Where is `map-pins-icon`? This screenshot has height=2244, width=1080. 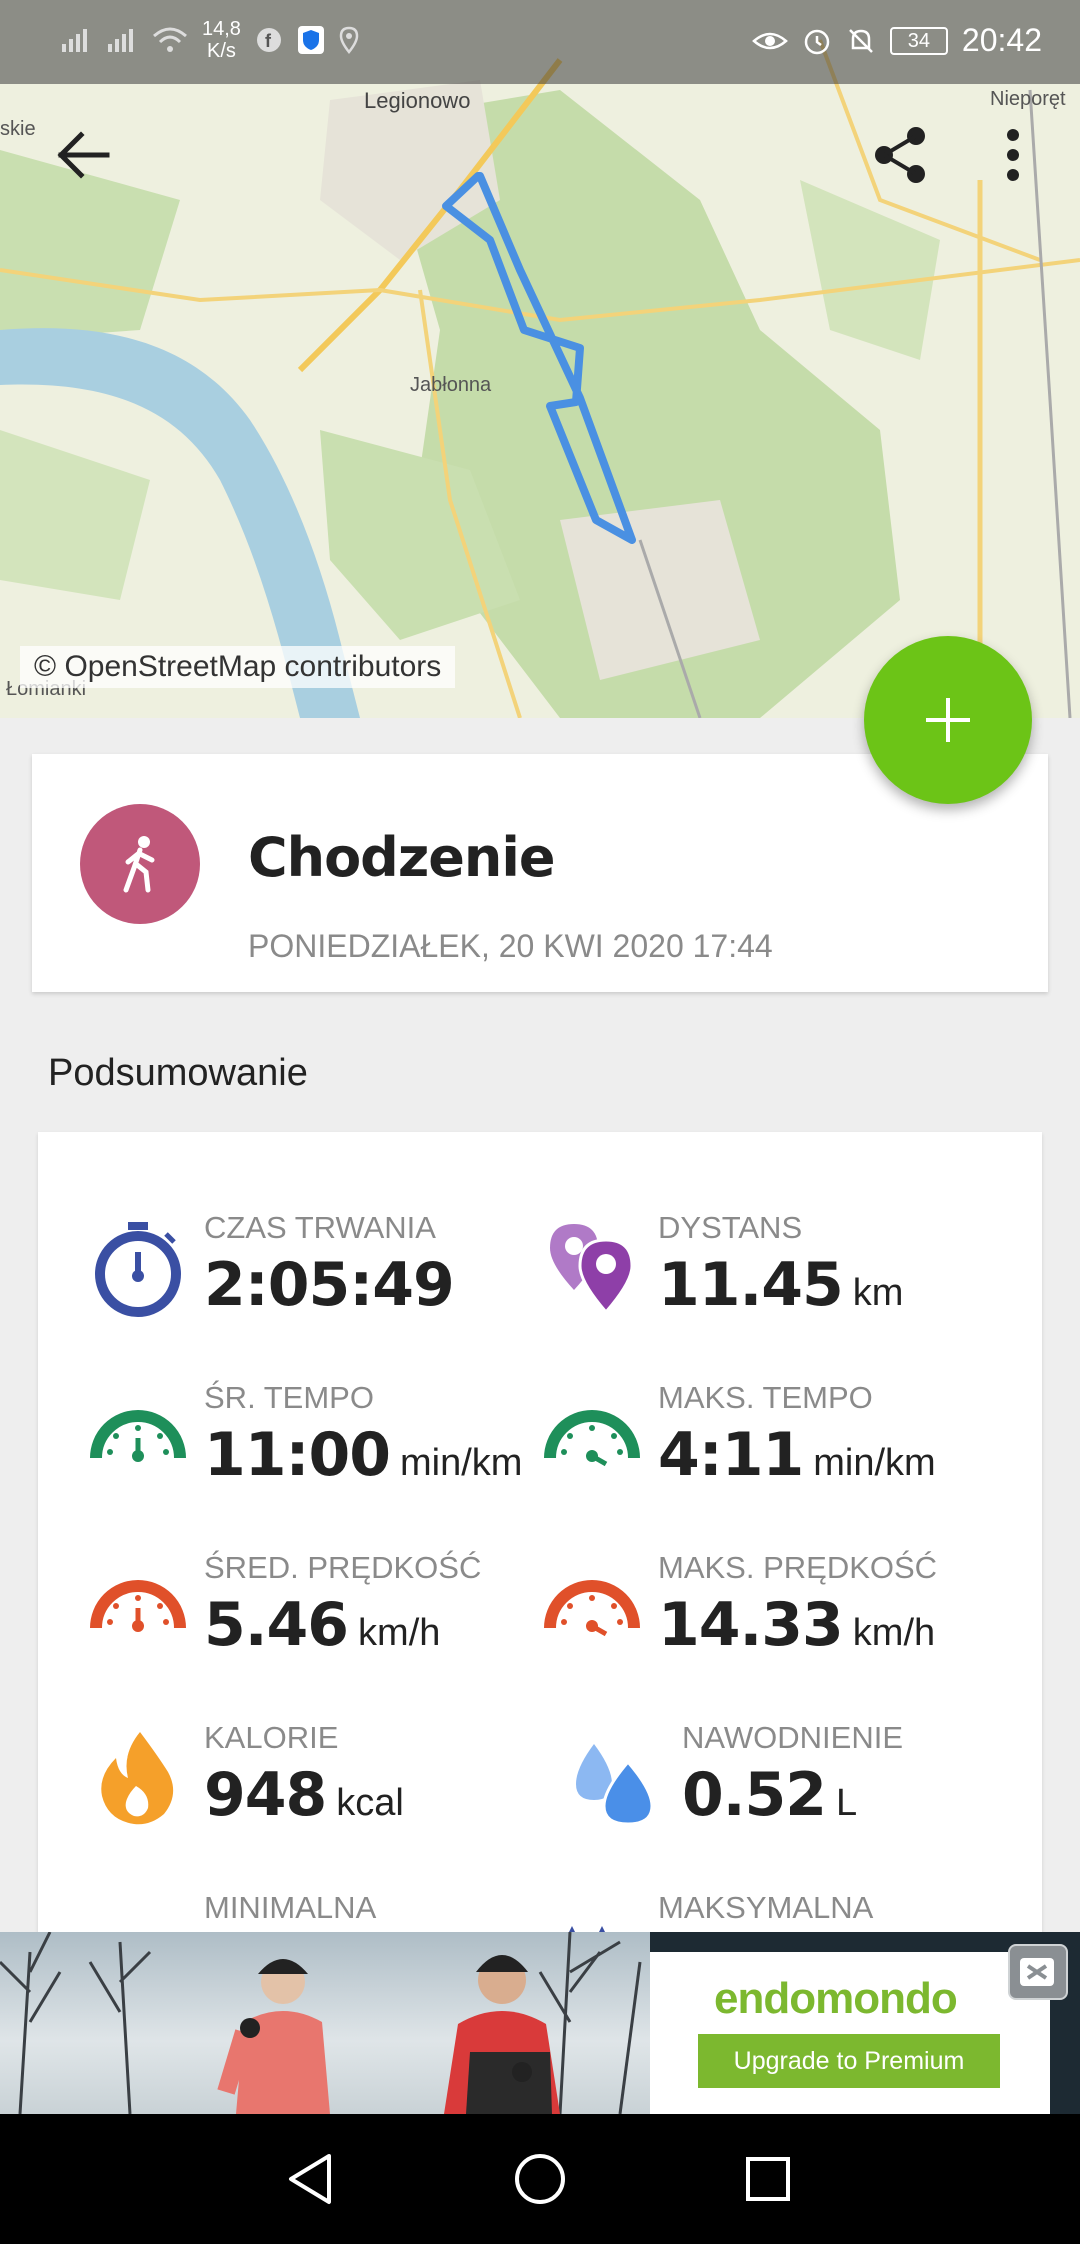
map-pins-icon is located at coordinates (592, 1269).